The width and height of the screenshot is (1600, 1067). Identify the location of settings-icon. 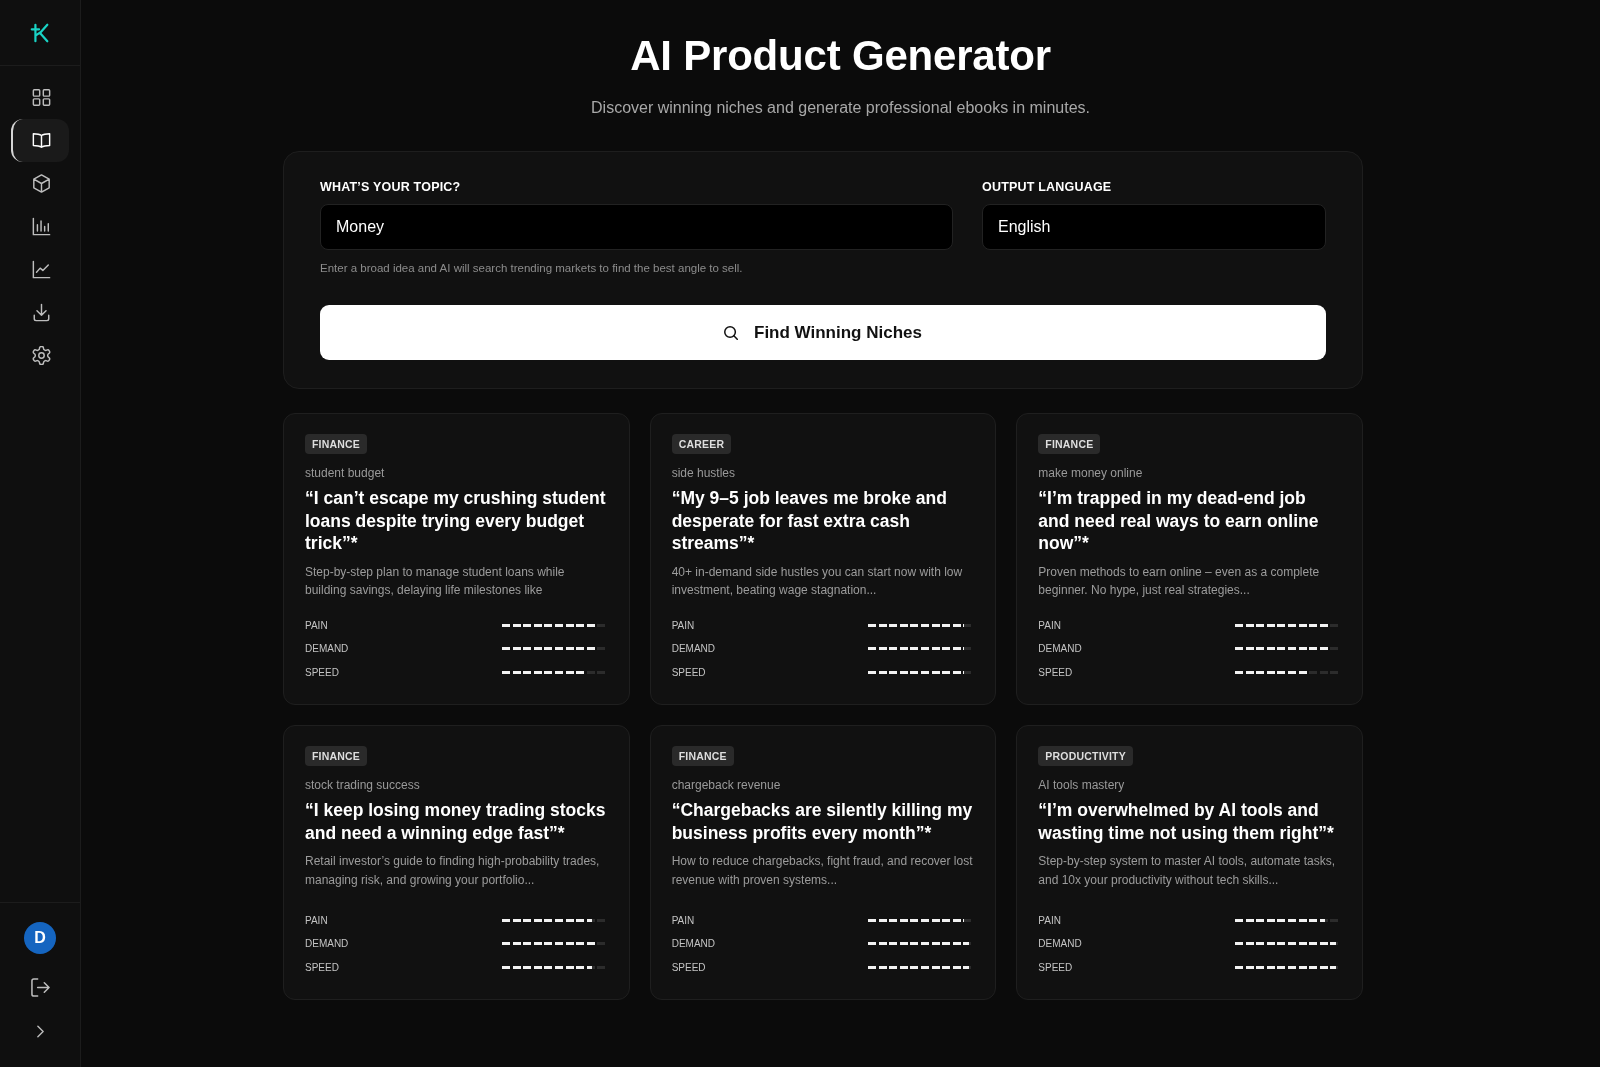
(41, 355).